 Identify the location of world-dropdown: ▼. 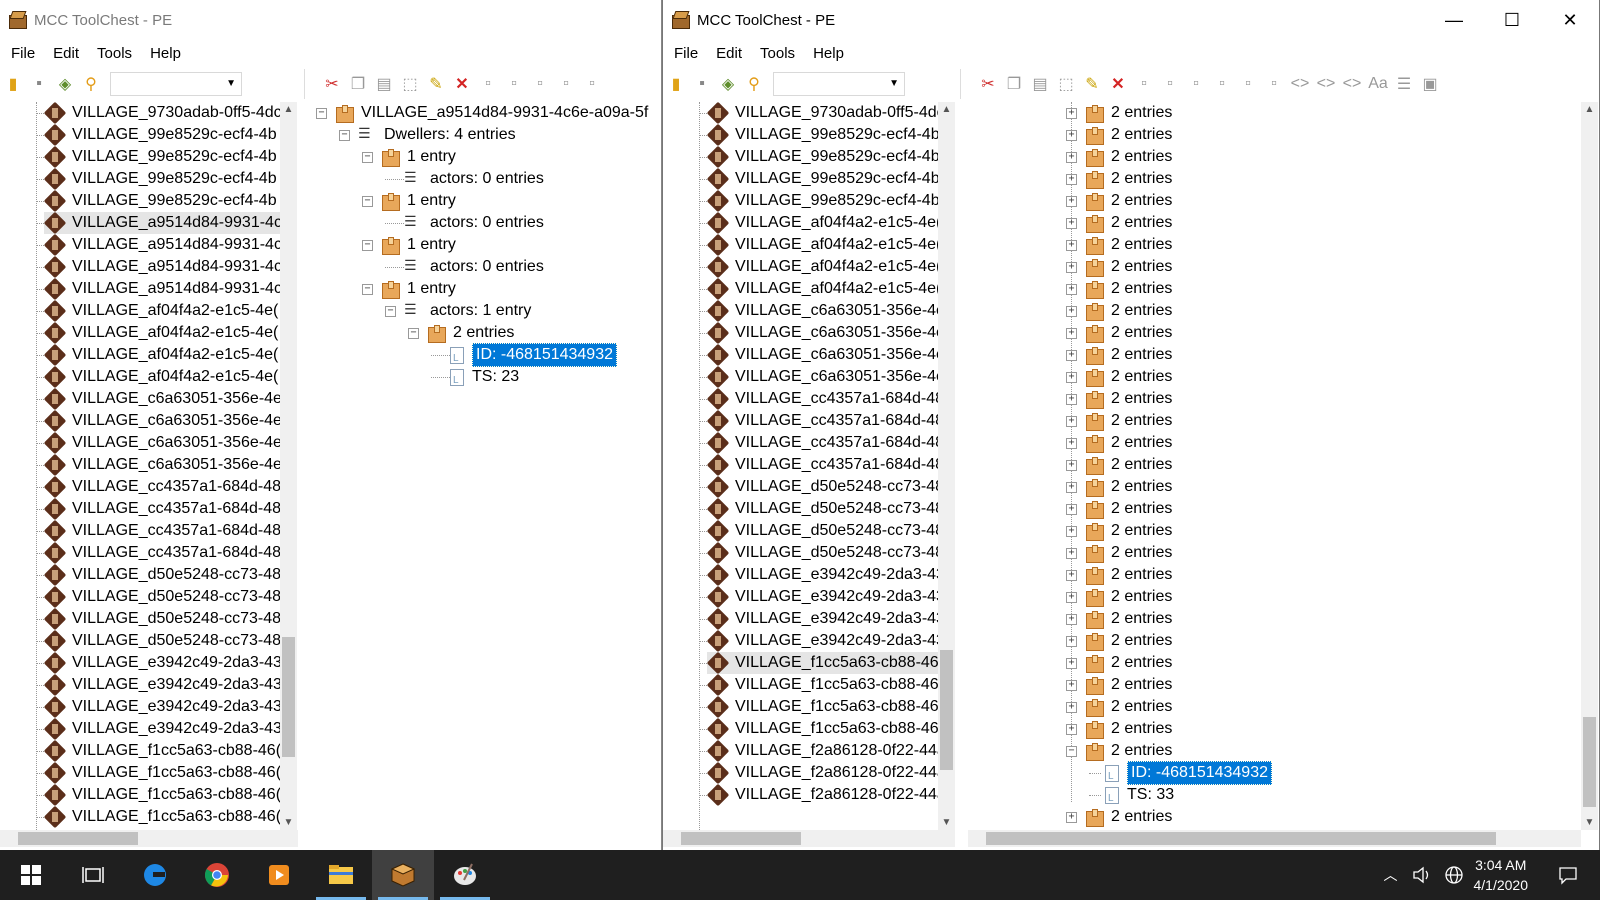
(839, 84).